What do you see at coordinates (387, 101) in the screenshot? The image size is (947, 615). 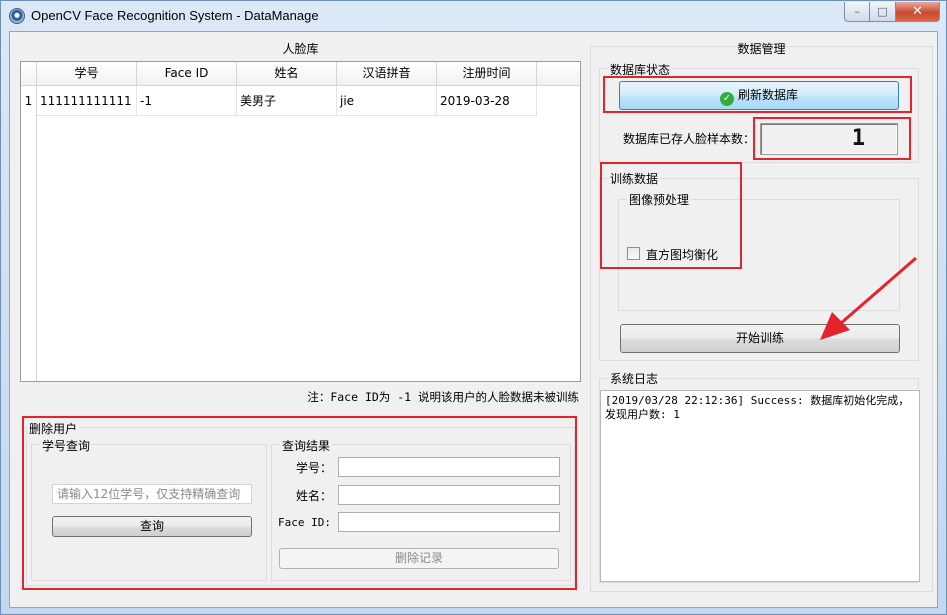 I see `cell-pinyin: jie` at bounding box center [387, 101].